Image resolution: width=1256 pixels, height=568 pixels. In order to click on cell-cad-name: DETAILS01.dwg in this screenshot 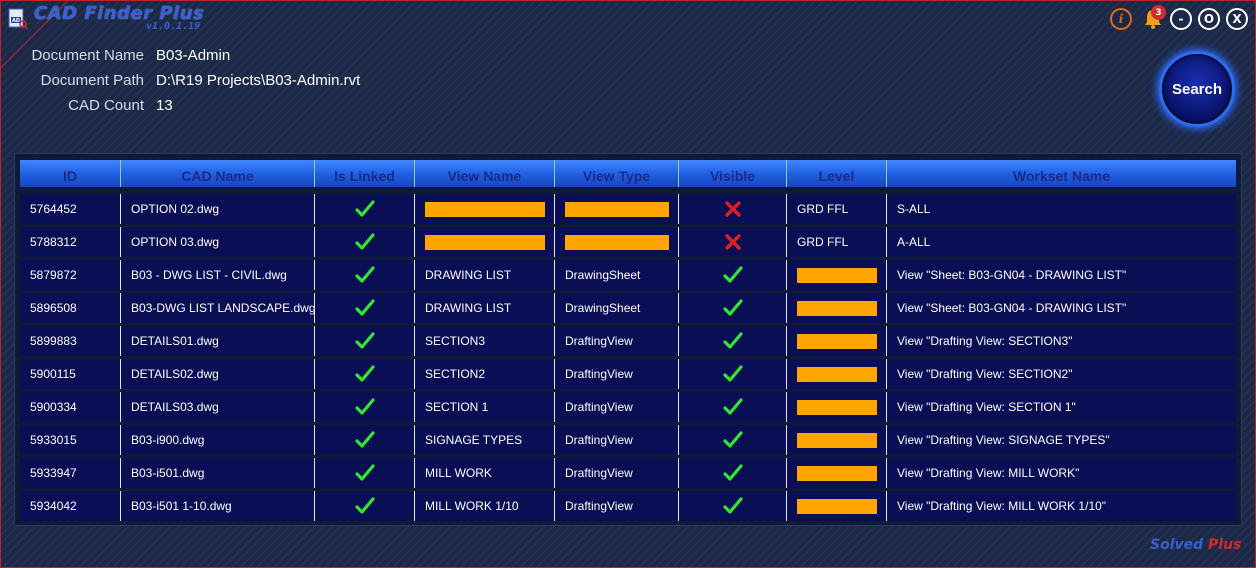, I will do `click(218, 341)`.